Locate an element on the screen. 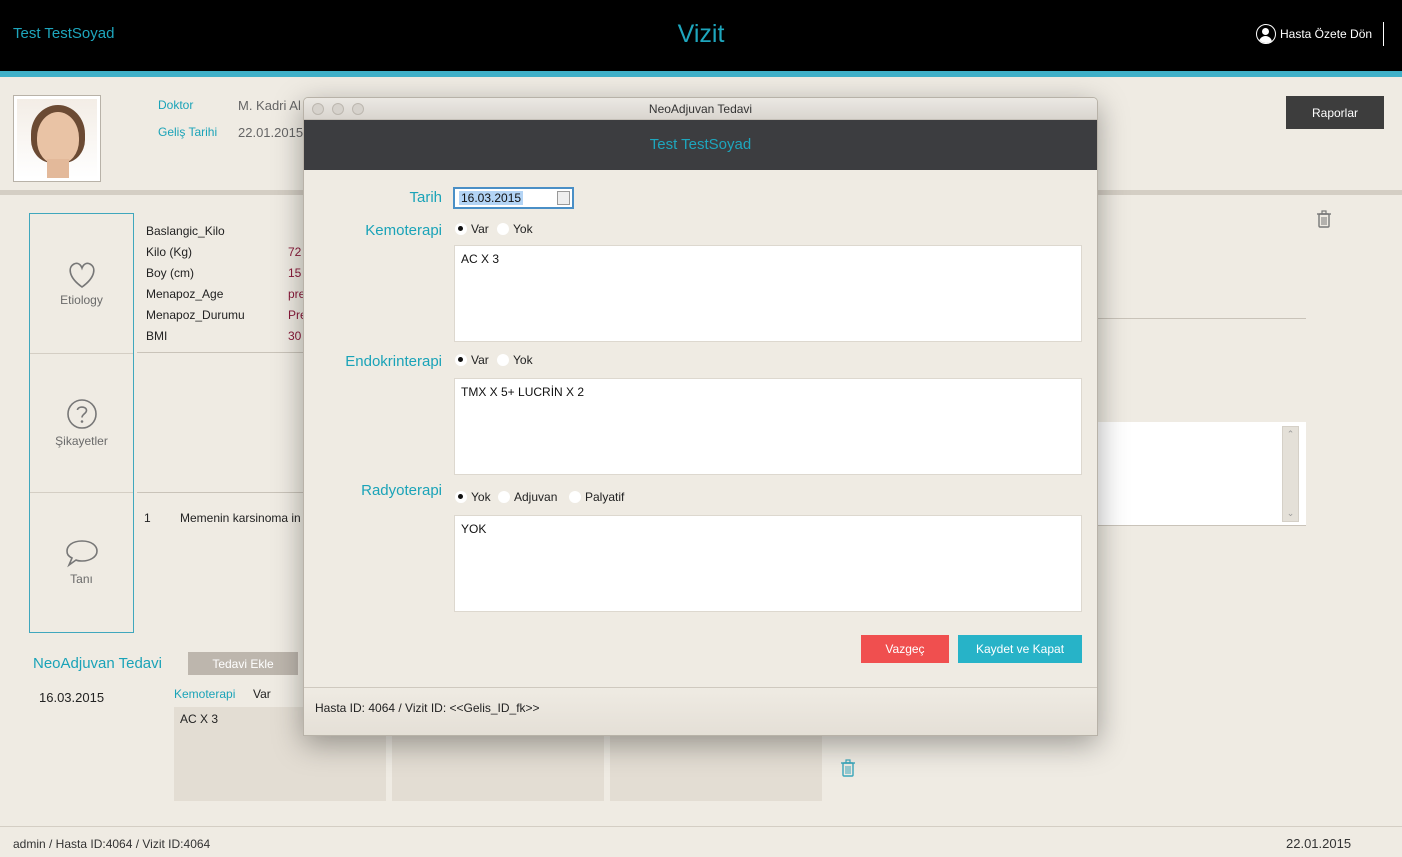 This screenshot has width=1402, height=857. vital-label: Kilo (Kg) is located at coordinates (169, 252).